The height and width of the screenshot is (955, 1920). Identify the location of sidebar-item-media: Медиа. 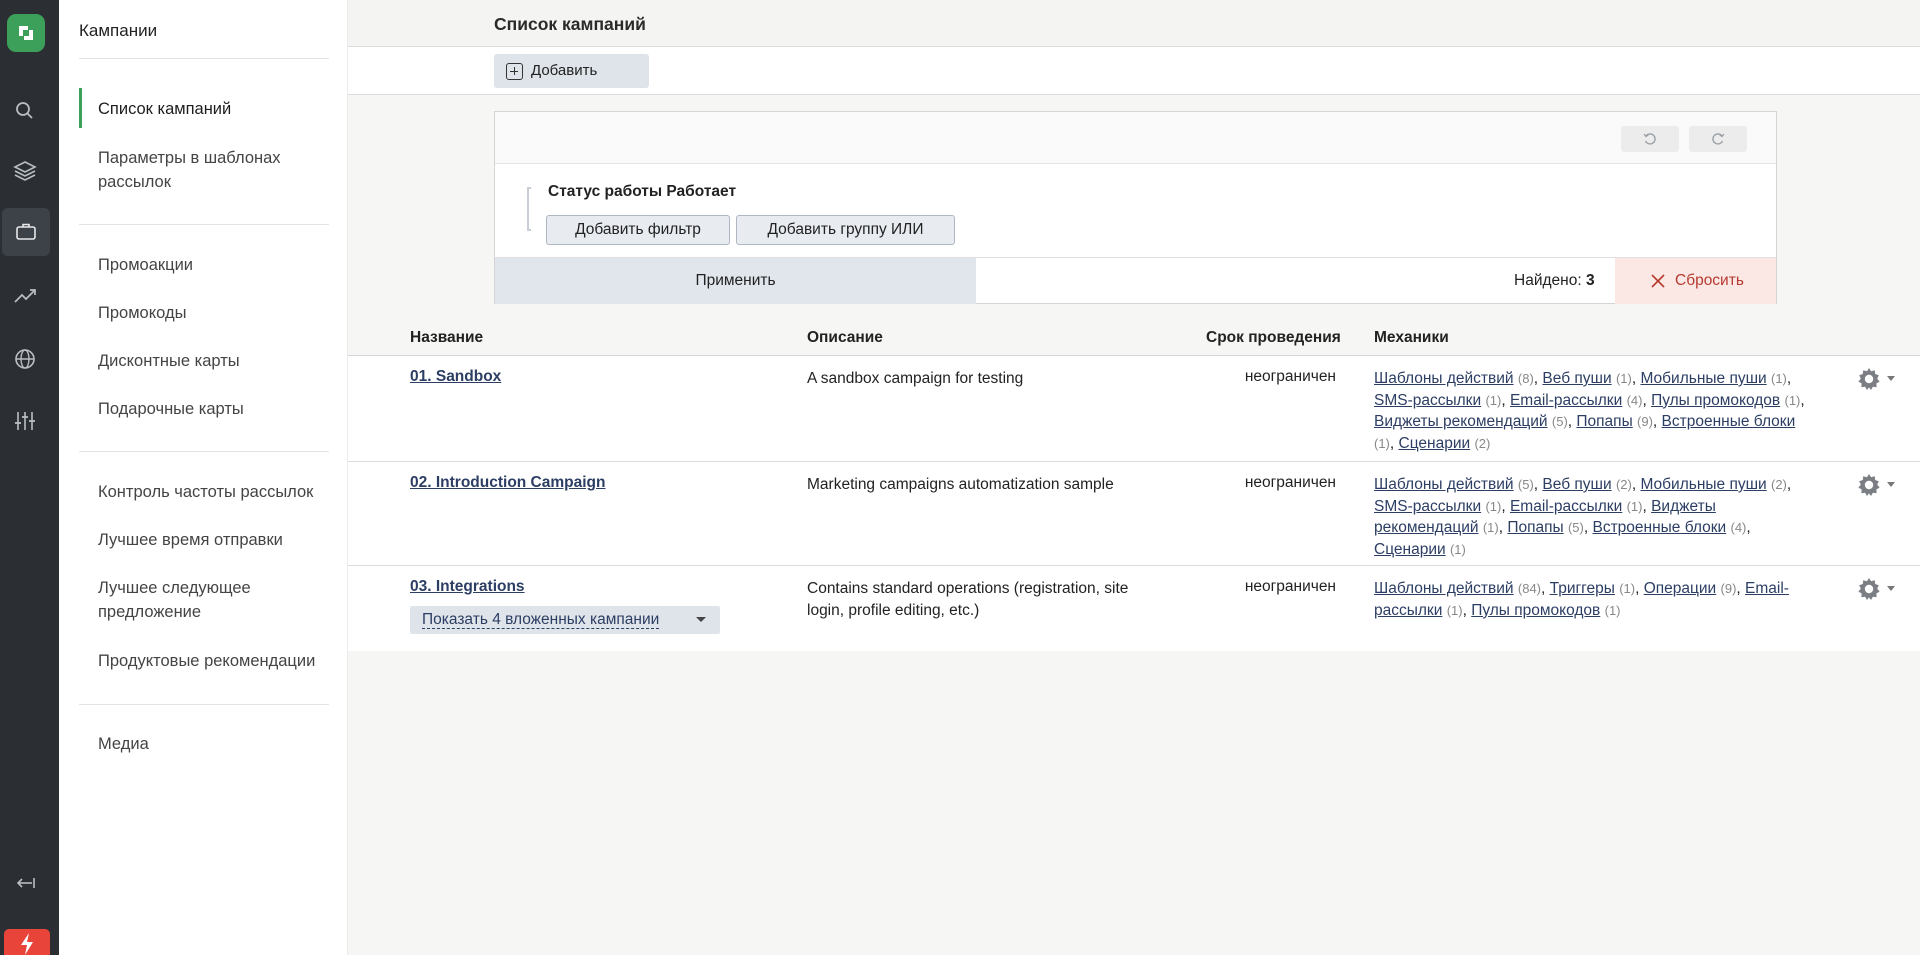
(218, 744).